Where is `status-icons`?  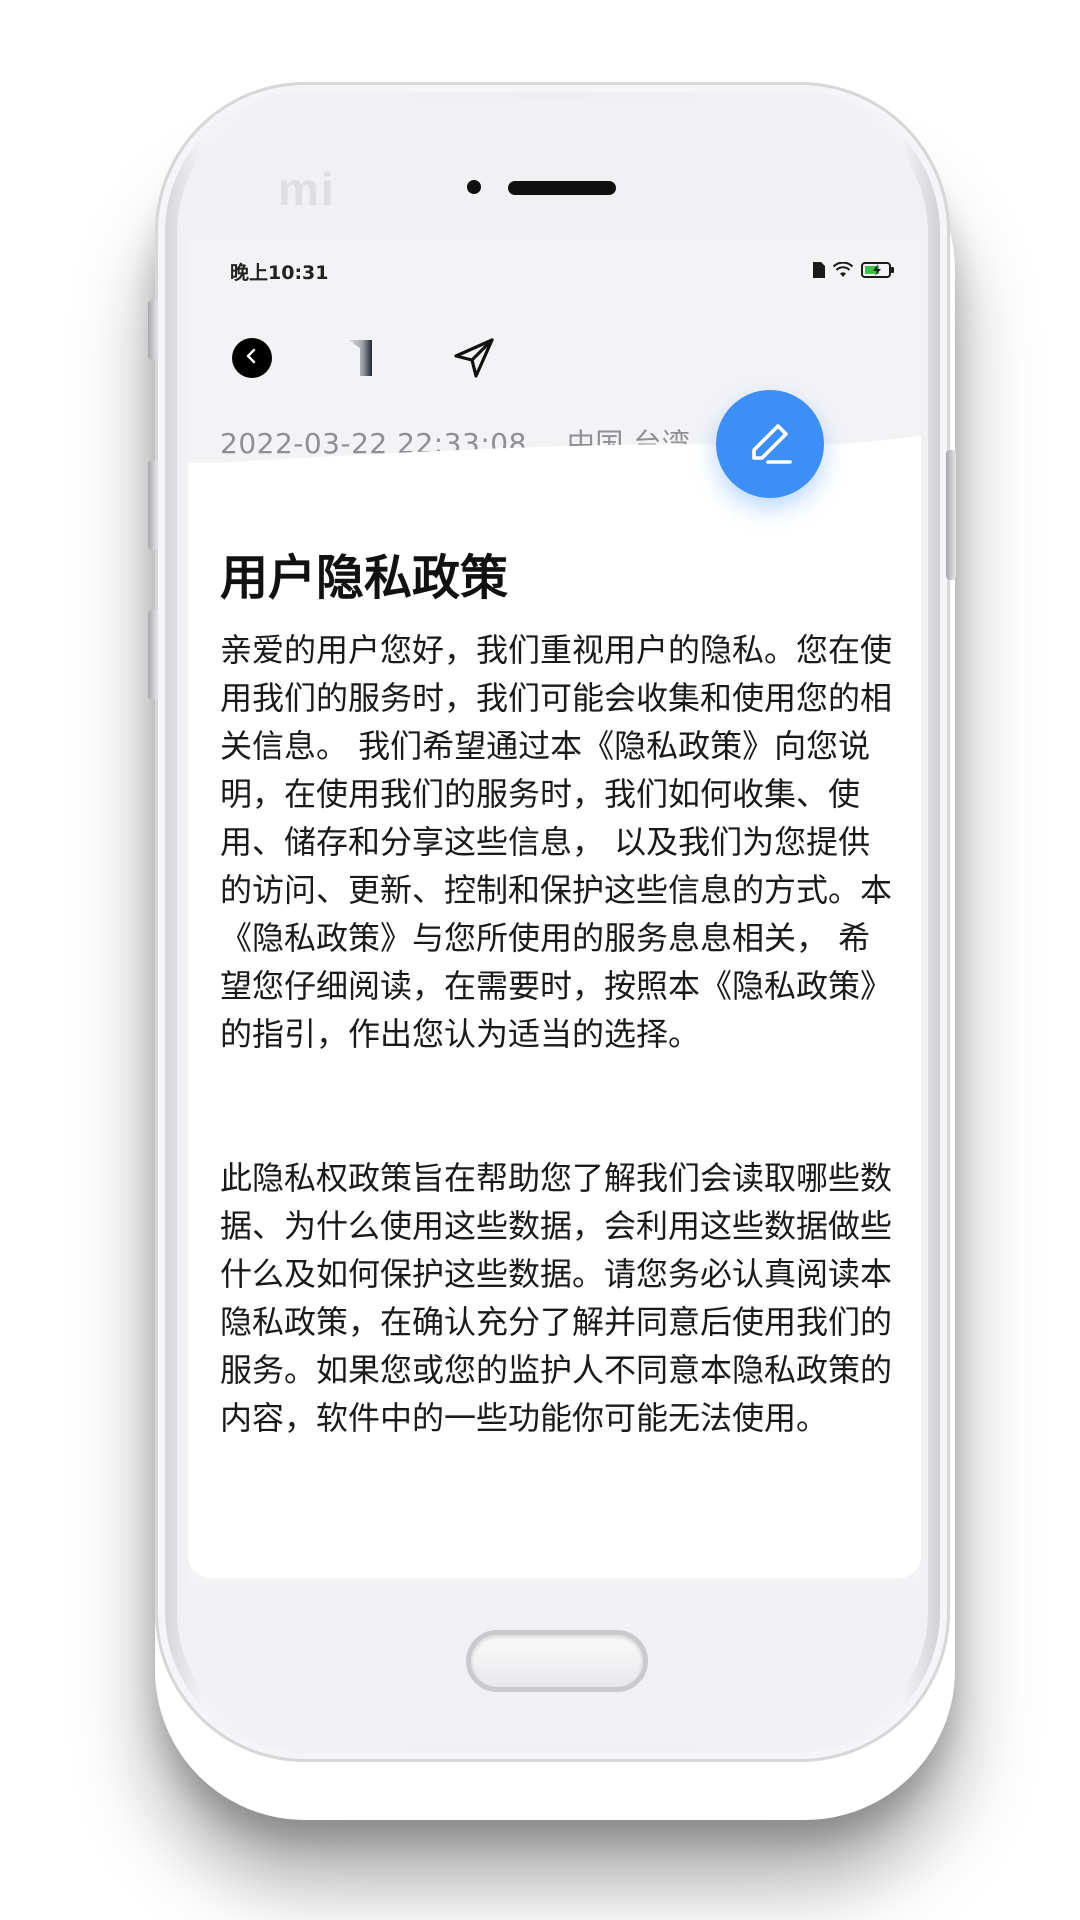
status-icons is located at coordinates (854, 272).